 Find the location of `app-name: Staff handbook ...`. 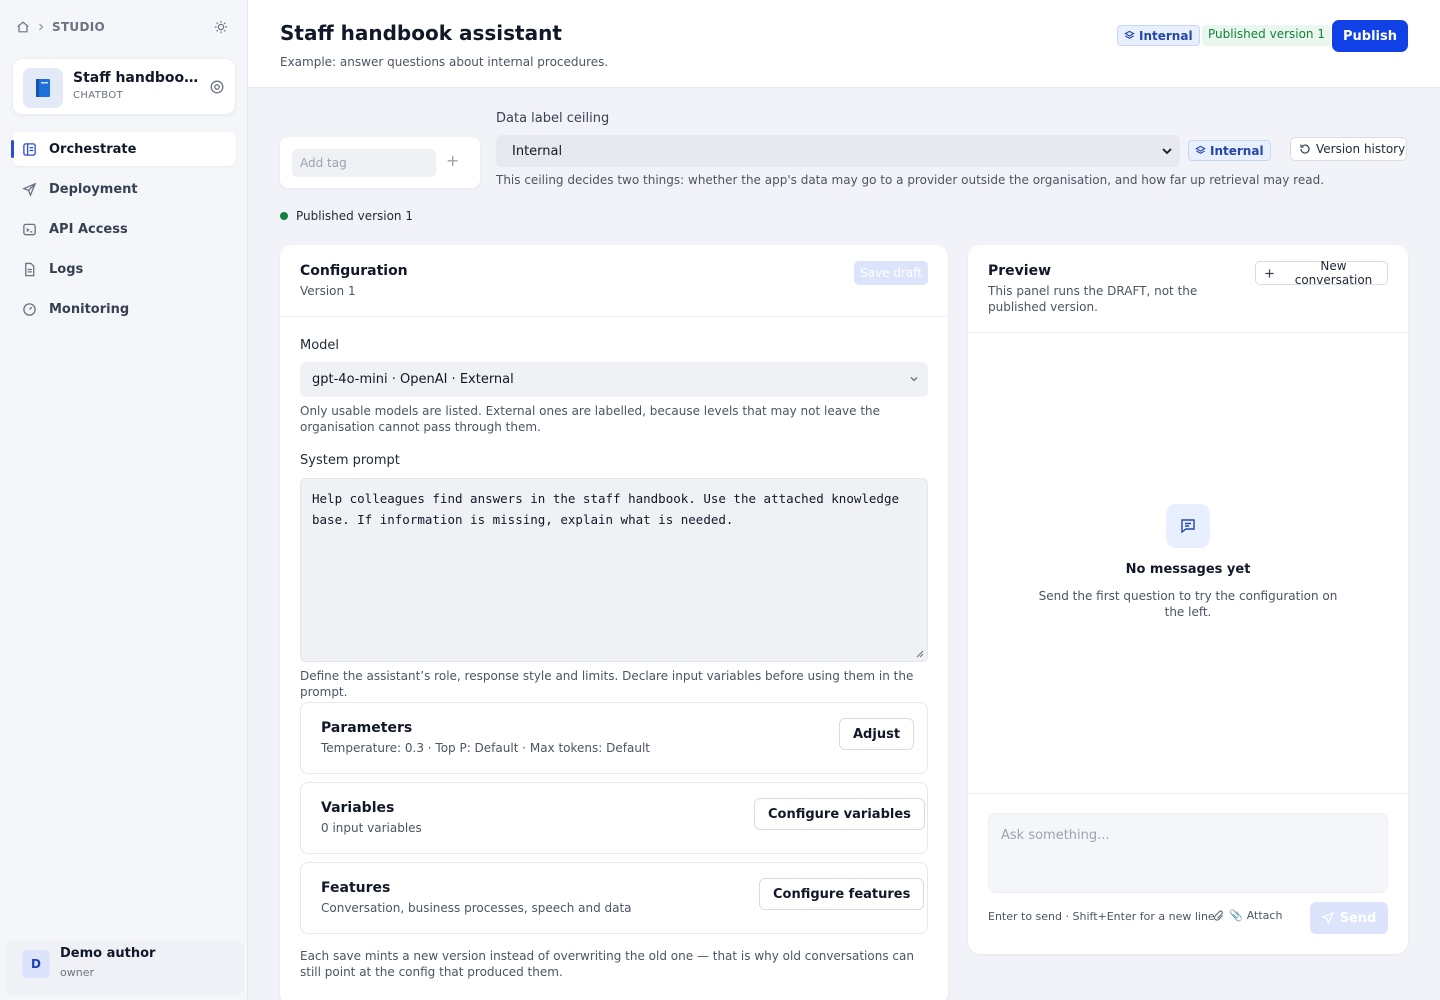

app-name: Staff handbook ... is located at coordinates (137, 78).